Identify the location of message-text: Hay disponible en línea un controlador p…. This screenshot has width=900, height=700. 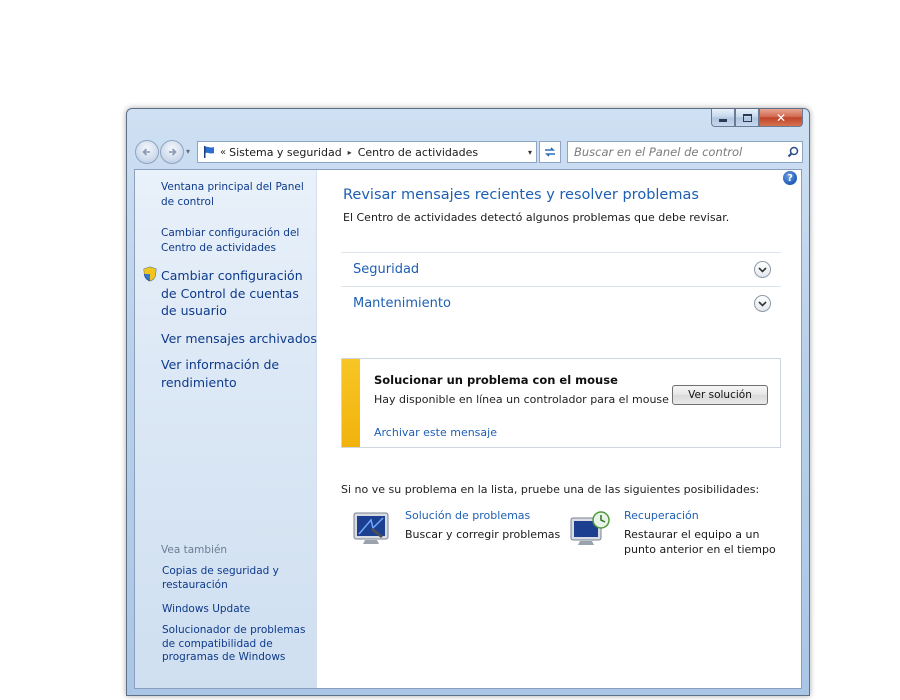
(521, 399).